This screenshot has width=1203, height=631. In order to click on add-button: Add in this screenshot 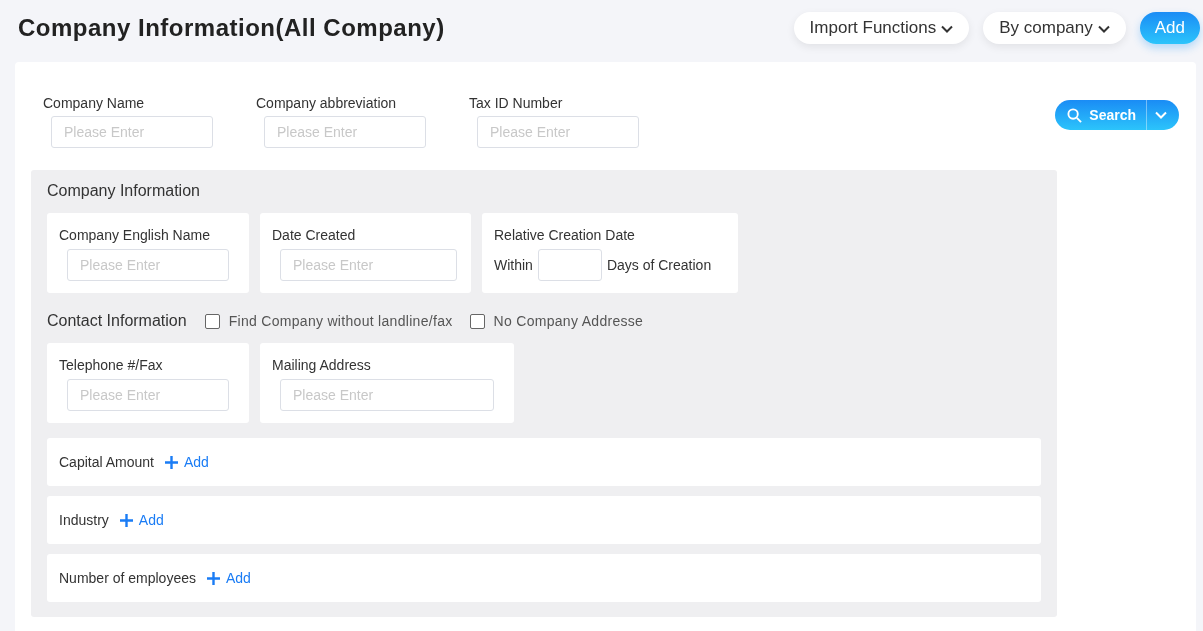, I will do `click(1169, 28)`.